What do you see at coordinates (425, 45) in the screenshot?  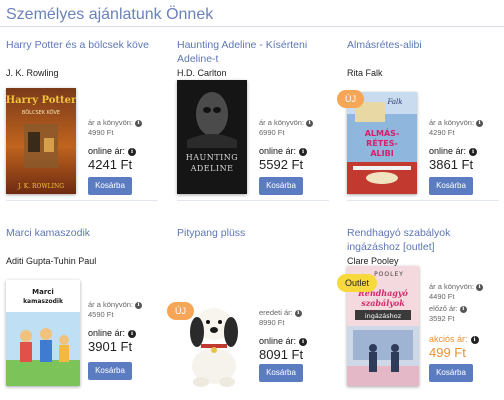 I see `product-title-link: Almásrétes-alibi` at bounding box center [425, 45].